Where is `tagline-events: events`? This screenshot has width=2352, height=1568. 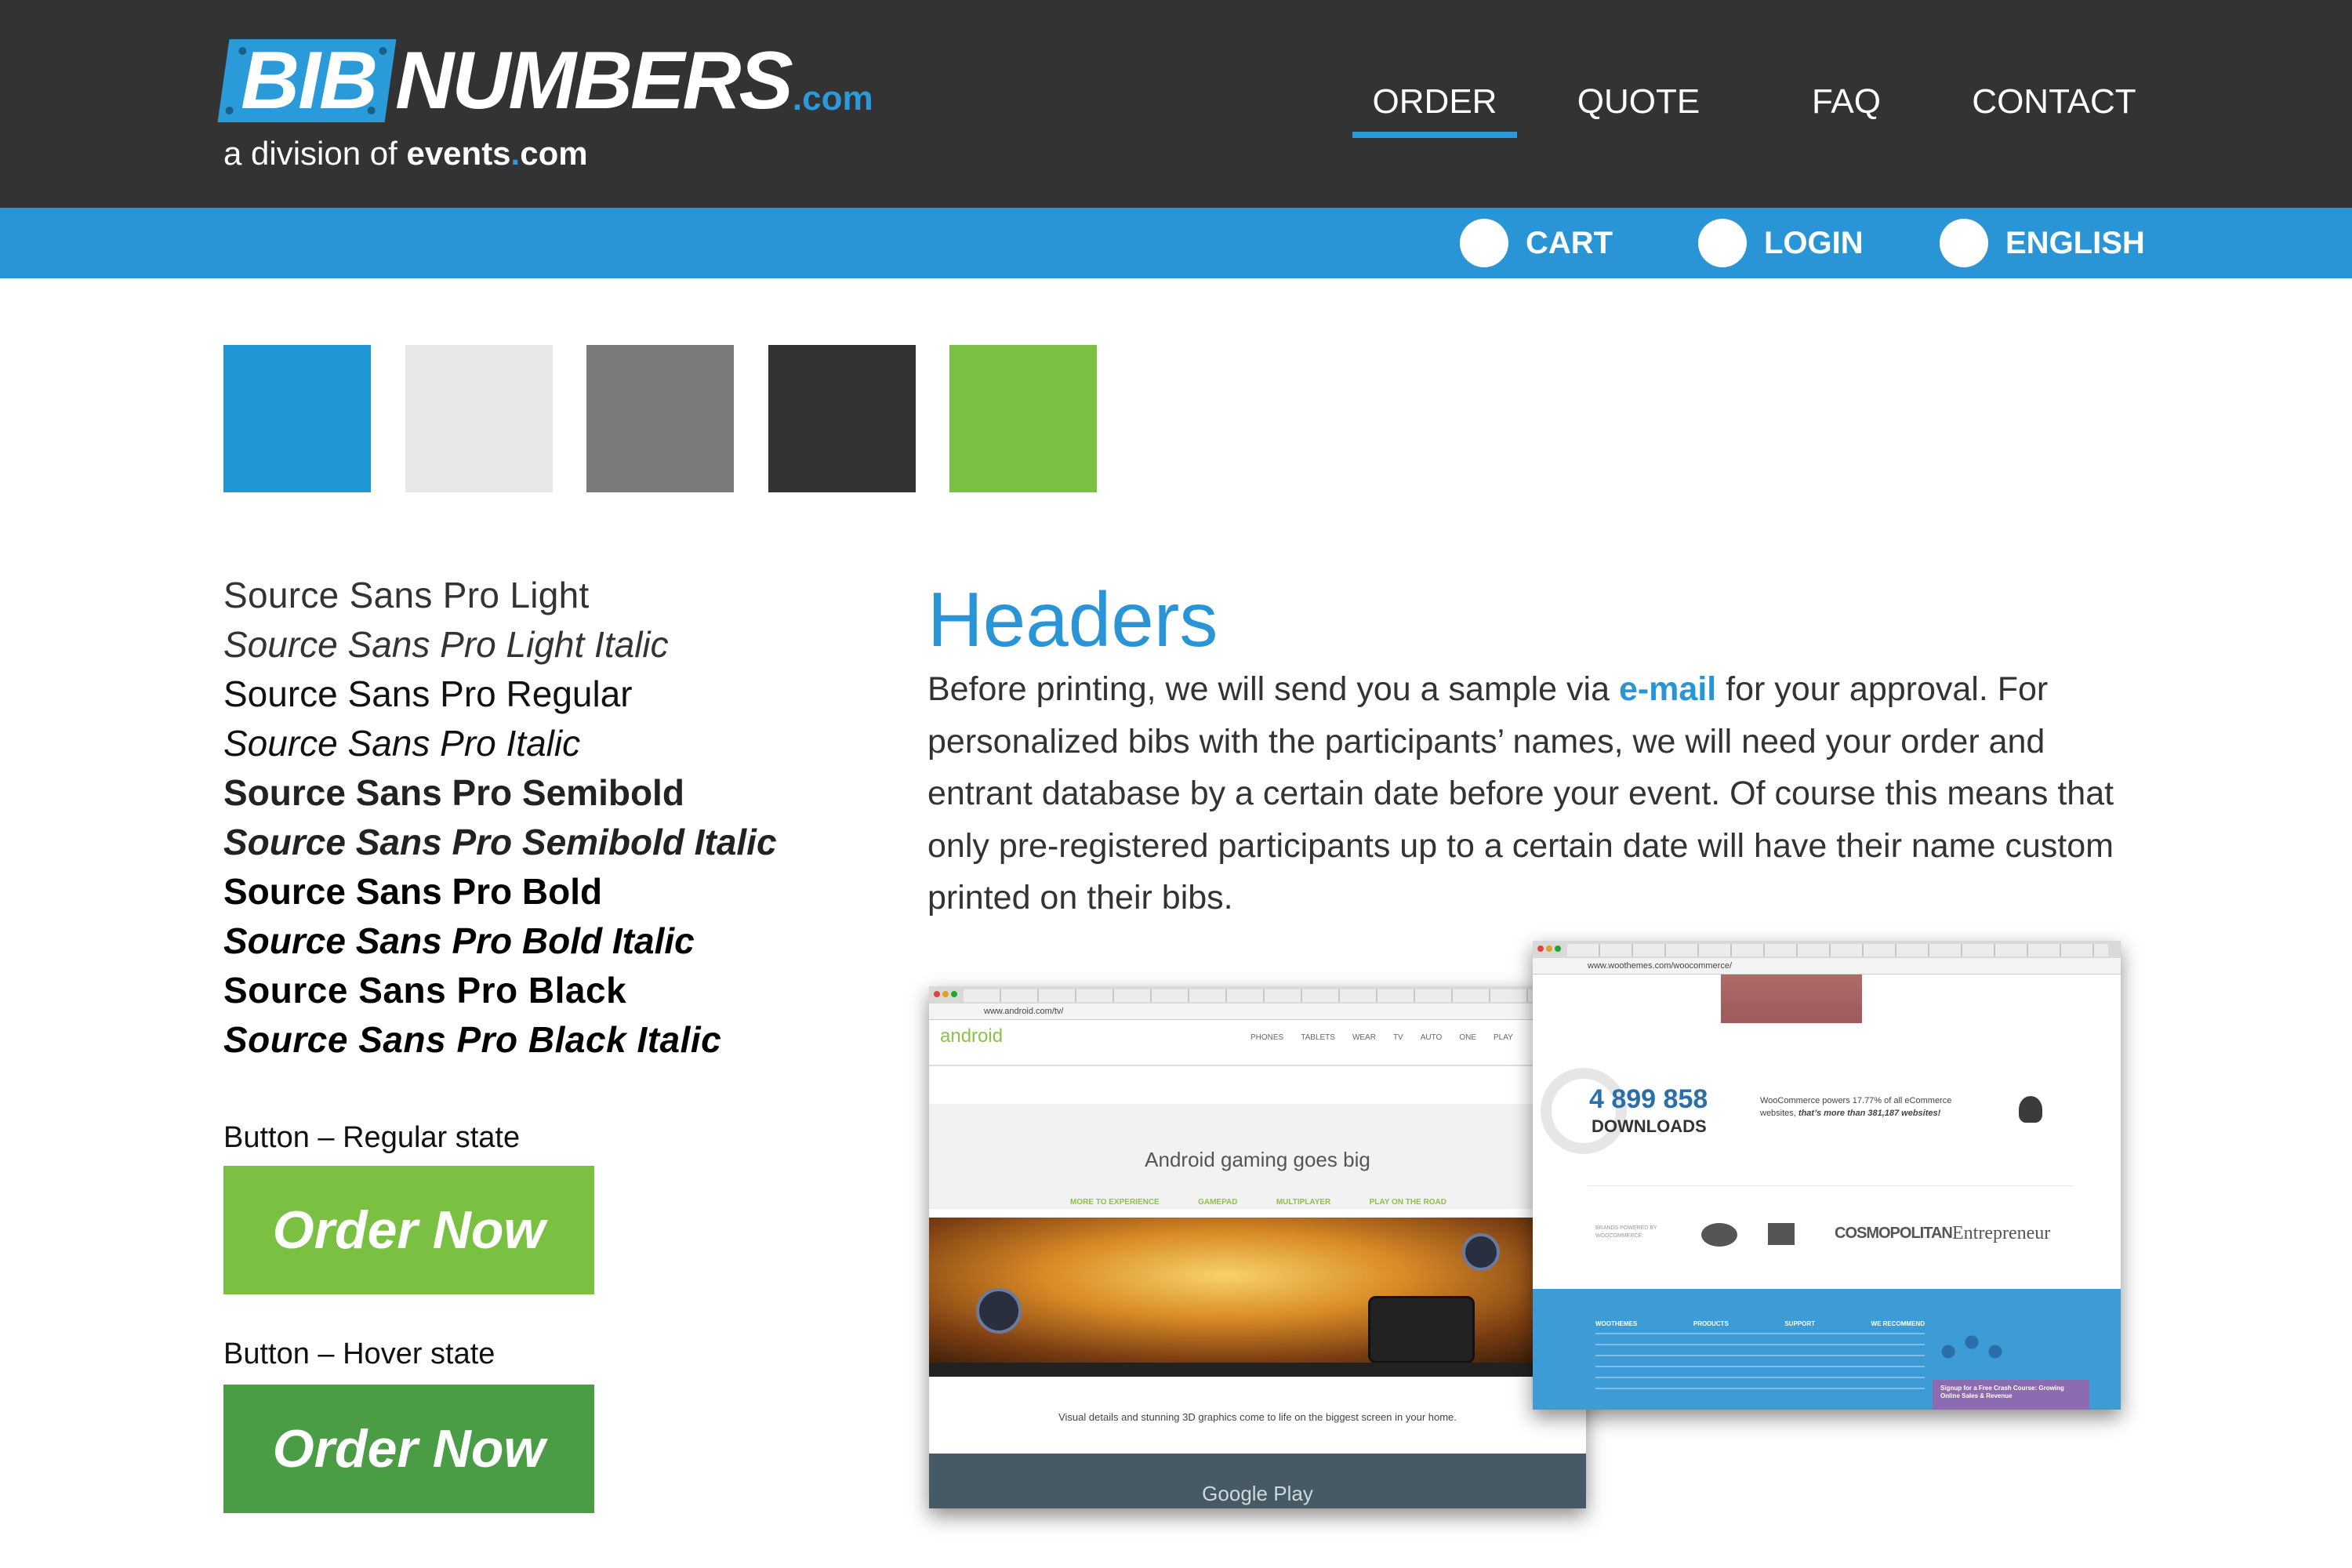
tagline-events: events is located at coordinates (458, 153).